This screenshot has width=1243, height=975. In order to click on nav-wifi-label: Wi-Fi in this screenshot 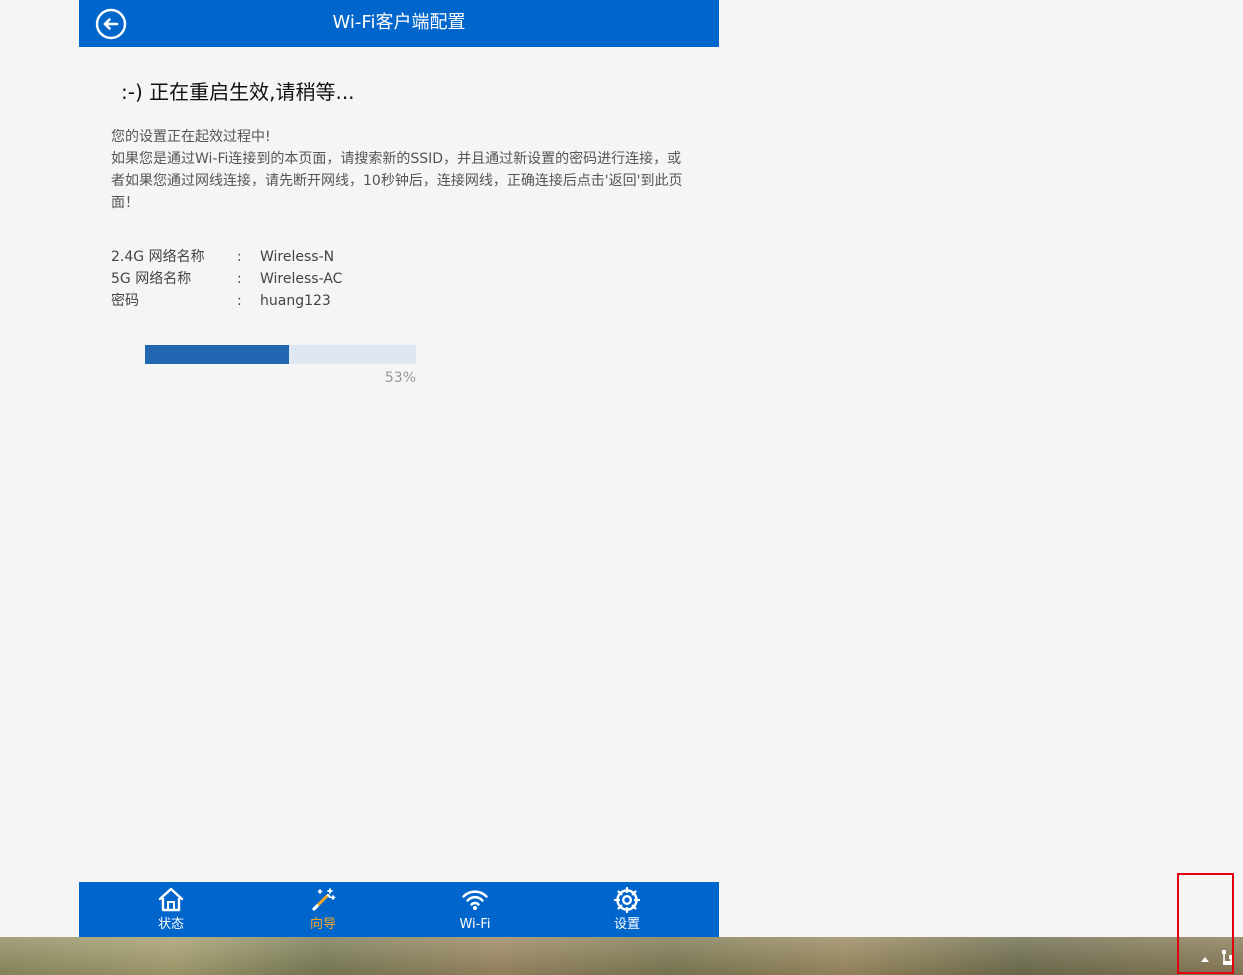, I will do `click(475, 924)`.